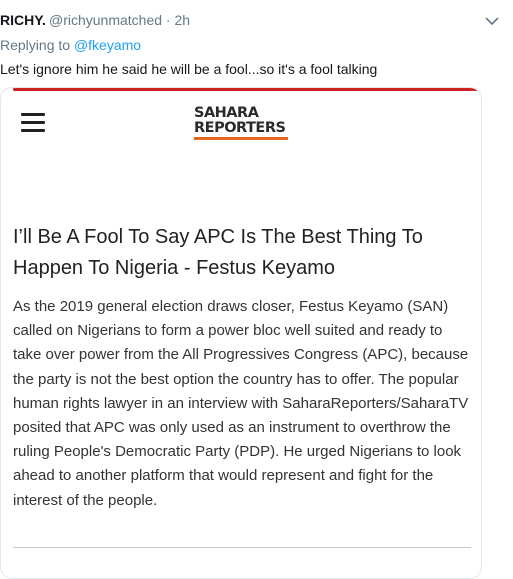 This screenshot has height=579, width=513. I want to click on sahara-reporters-logo: SAHARA REPORTERS, so click(244, 124).